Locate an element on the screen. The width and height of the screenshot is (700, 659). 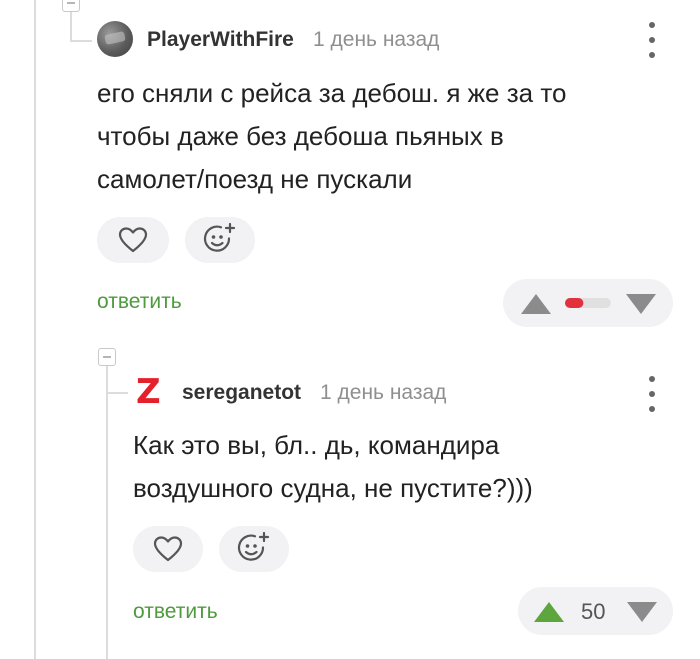
thread-connector-top is located at coordinates (81, 41).